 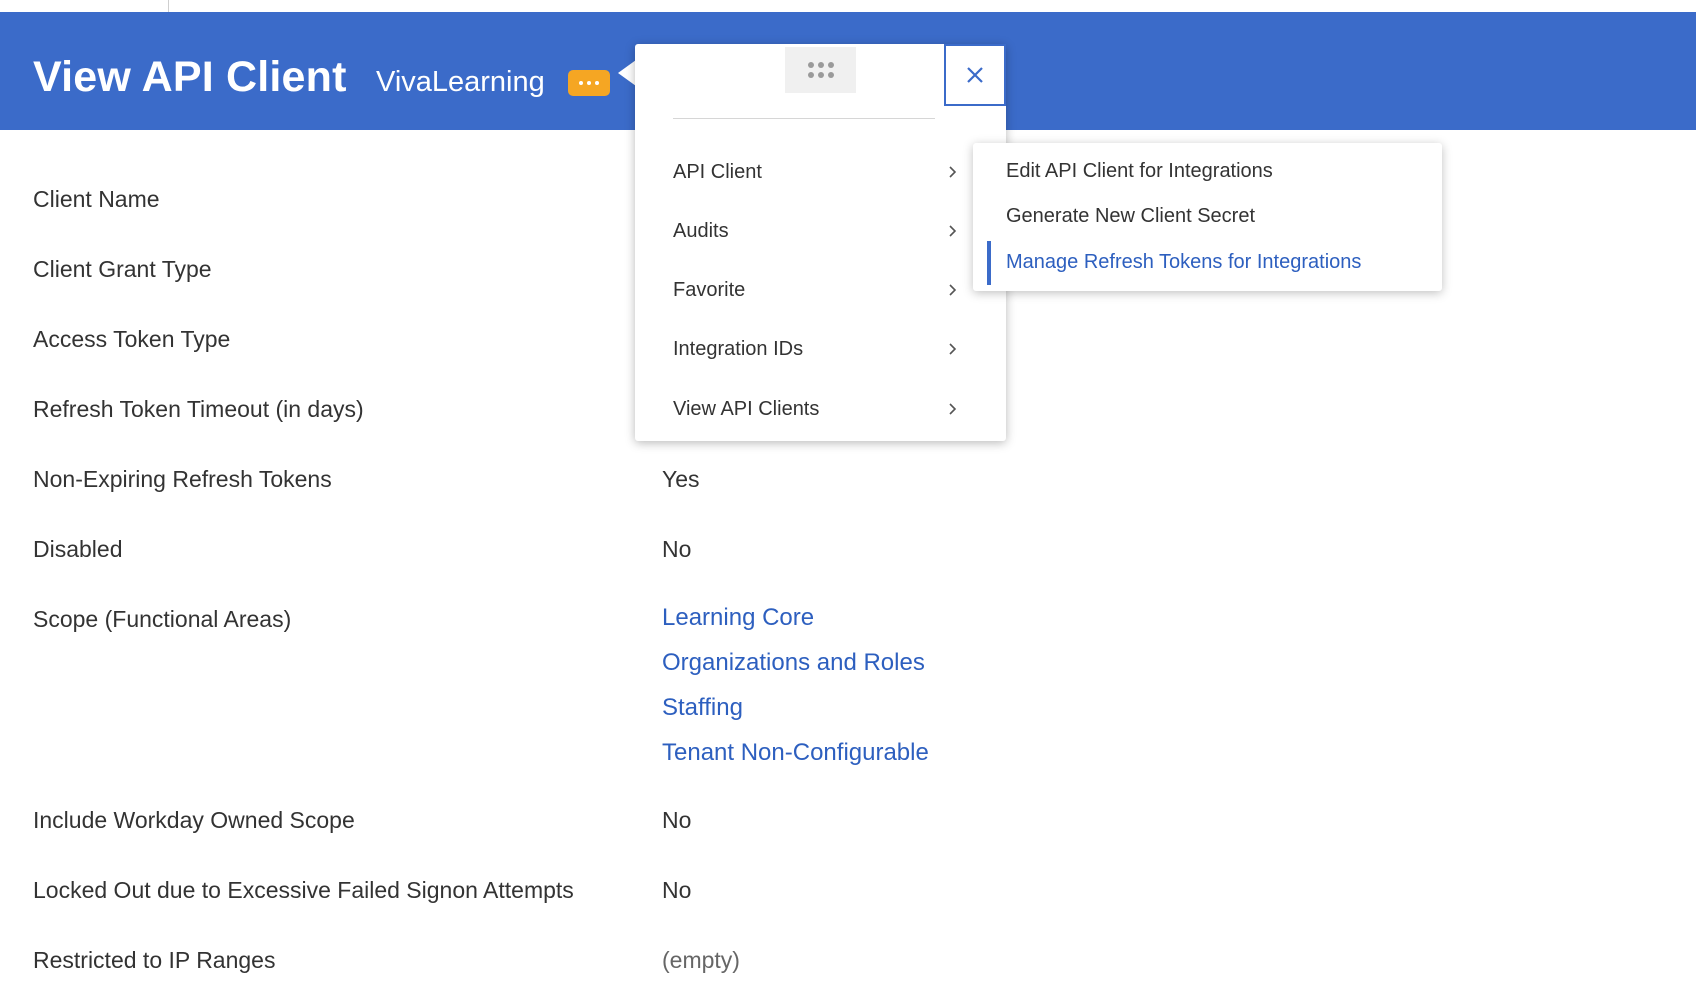 What do you see at coordinates (681, 479) in the screenshot?
I see `field-value: Yes` at bounding box center [681, 479].